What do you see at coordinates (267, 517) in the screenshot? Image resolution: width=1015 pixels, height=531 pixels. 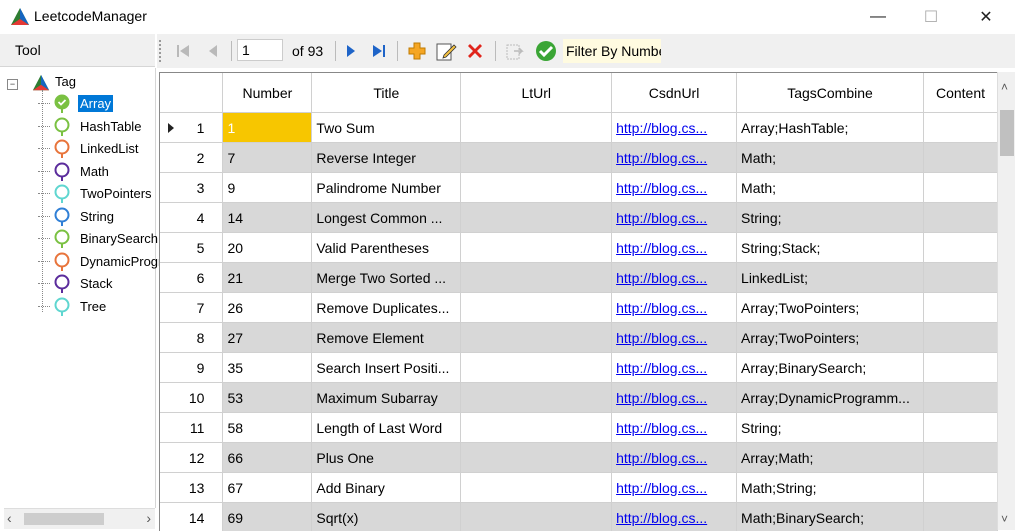 I see `cell-number: 69` at bounding box center [267, 517].